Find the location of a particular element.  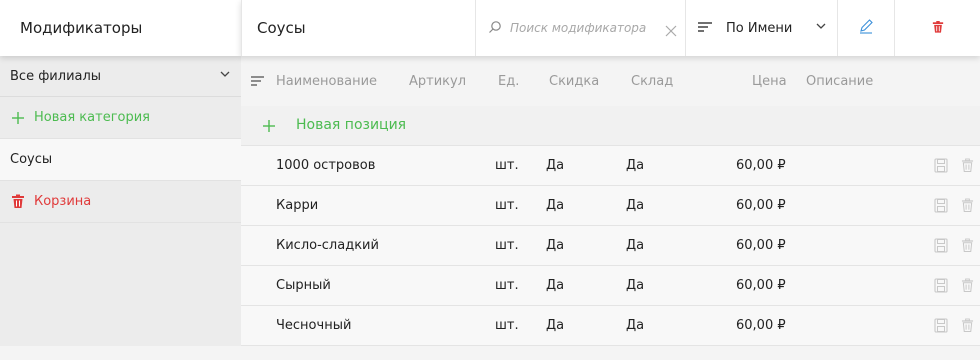

column-settings-icon is located at coordinates (257, 82).